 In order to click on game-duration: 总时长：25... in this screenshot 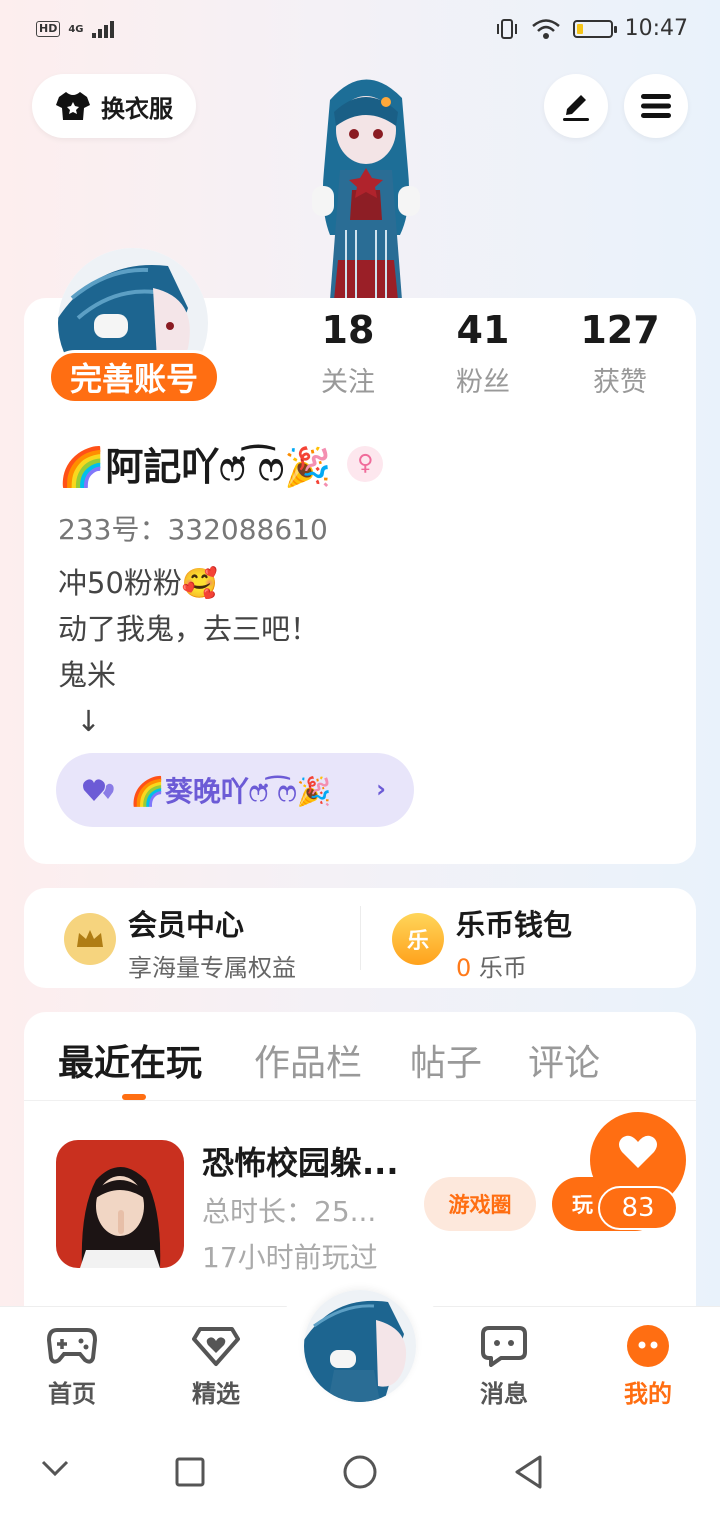, I will do `click(289, 1211)`.